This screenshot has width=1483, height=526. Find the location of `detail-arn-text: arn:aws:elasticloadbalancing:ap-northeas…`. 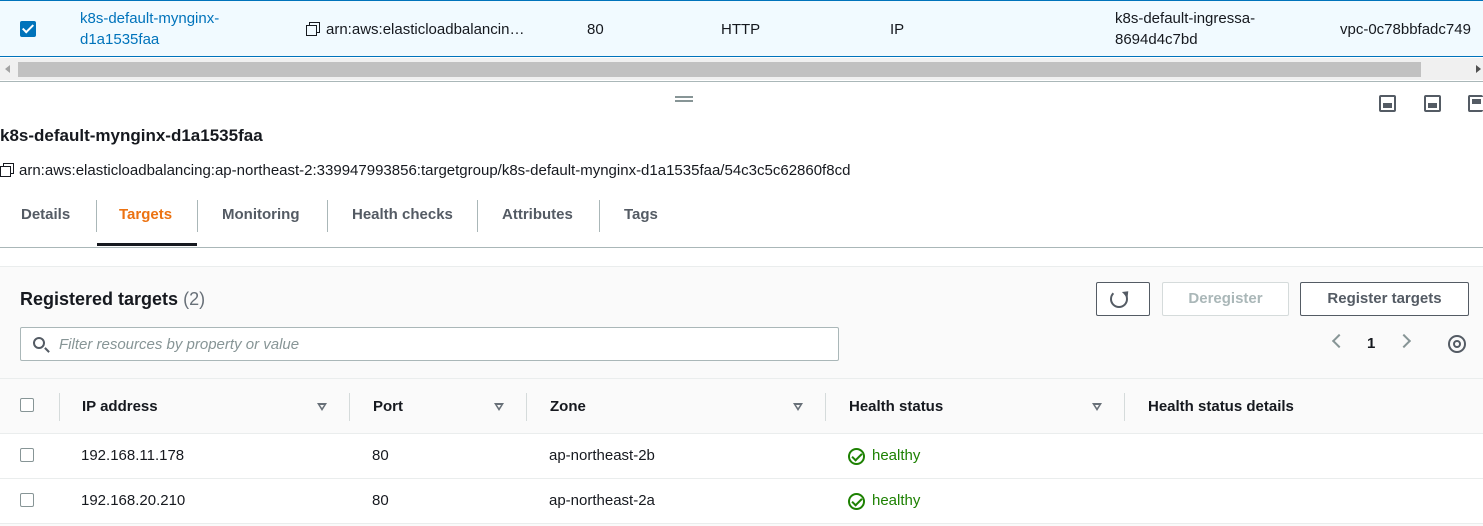

detail-arn-text: arn:aws:elasticloadbalancing:ap-northeas… is located at coordinates (435, 170).